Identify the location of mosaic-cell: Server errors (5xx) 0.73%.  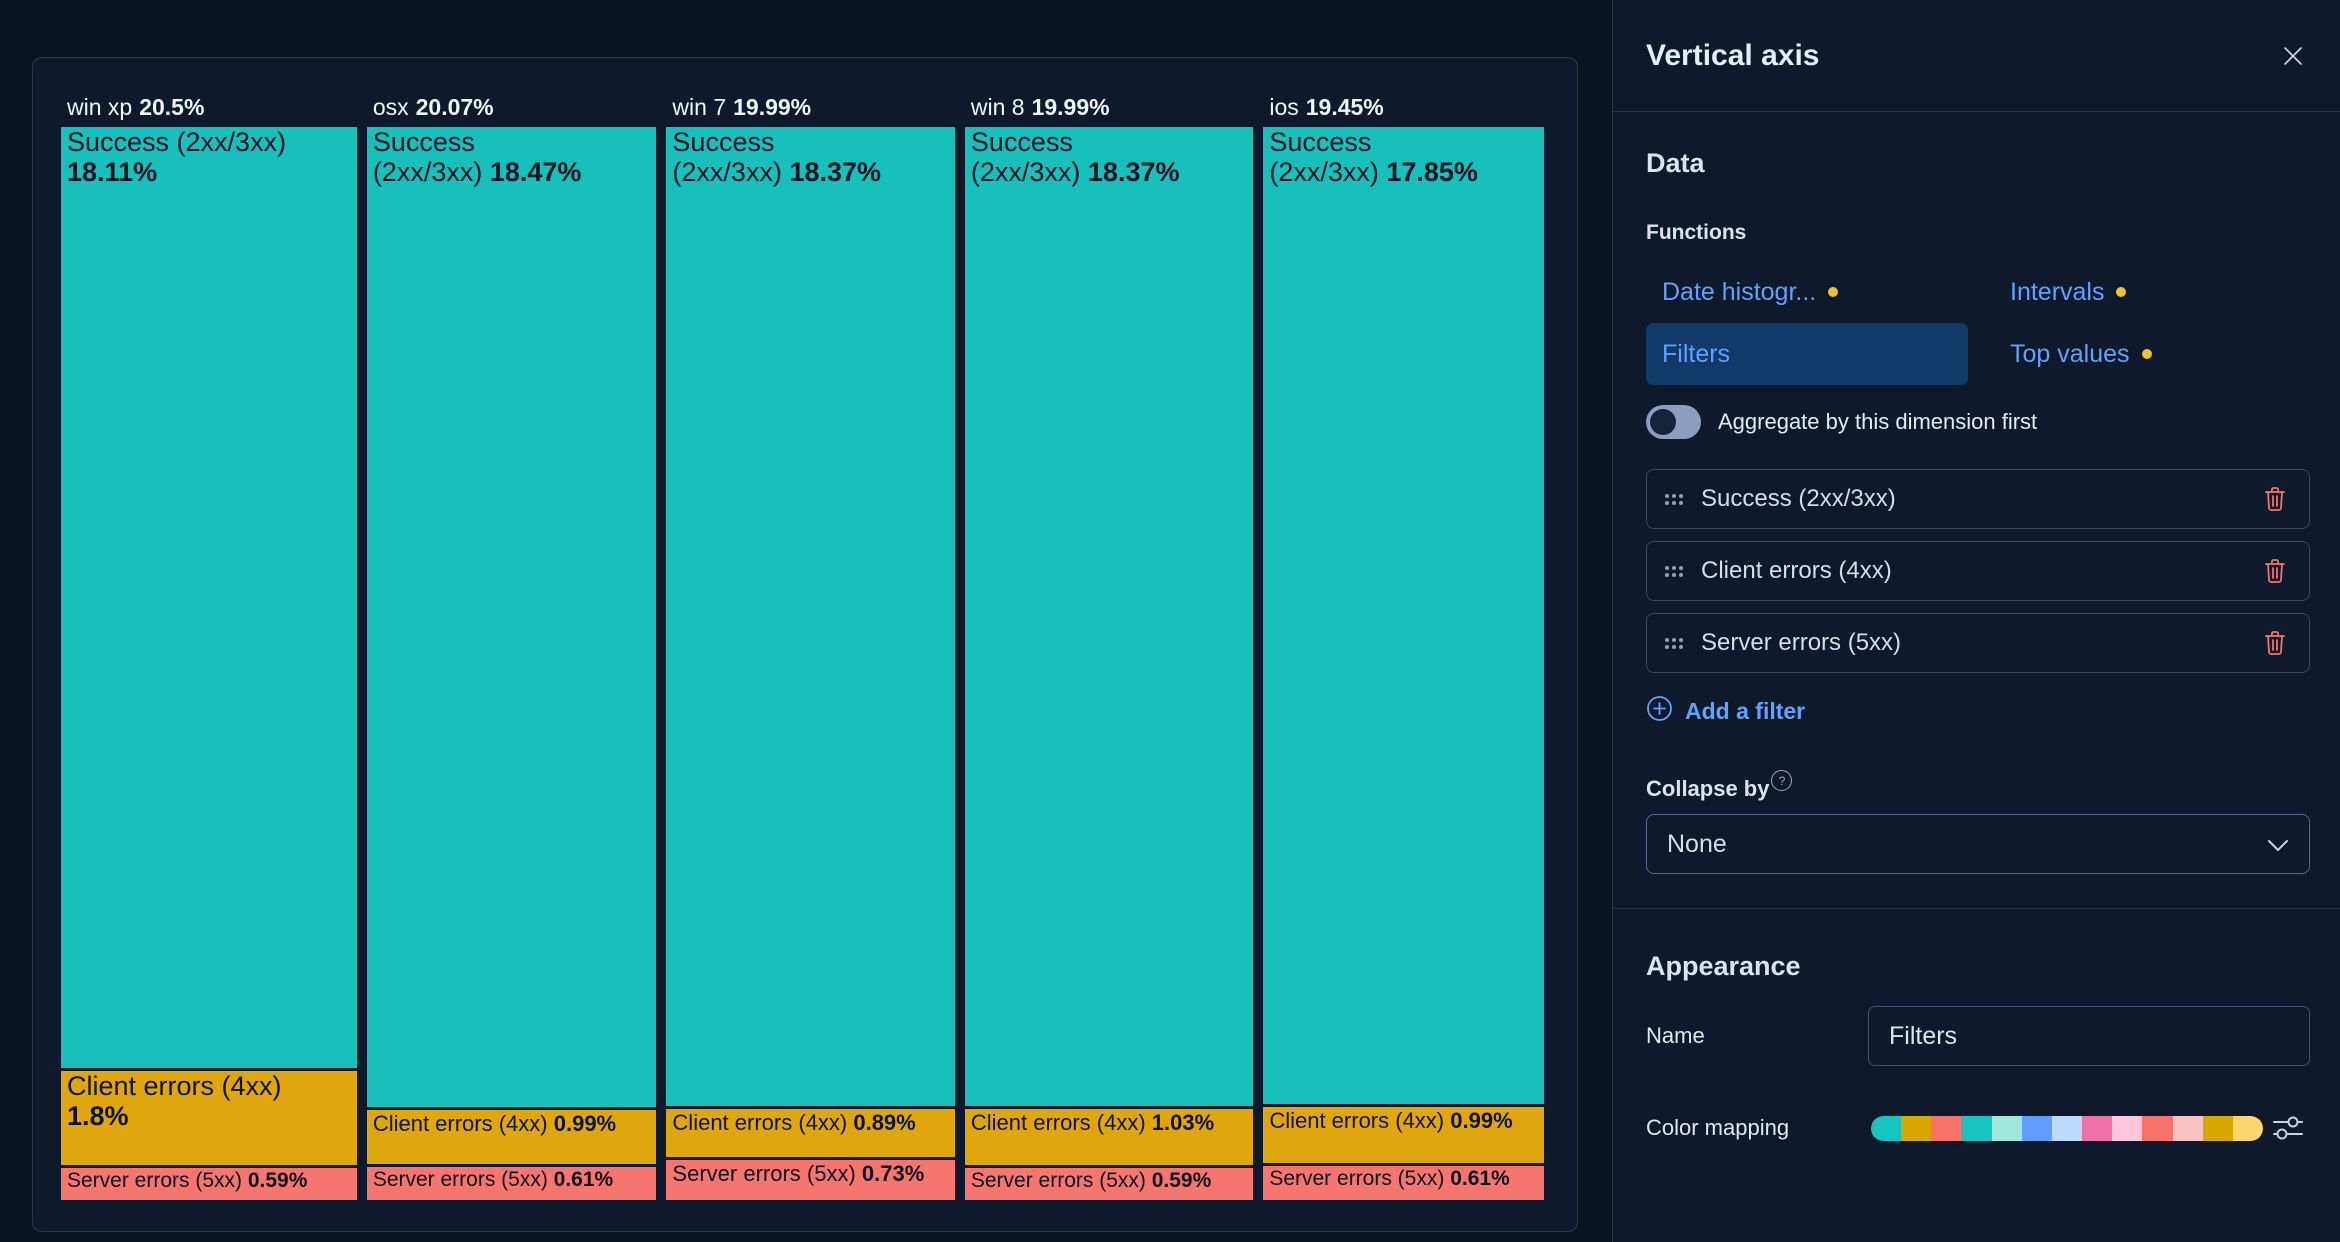
(810, 1180).